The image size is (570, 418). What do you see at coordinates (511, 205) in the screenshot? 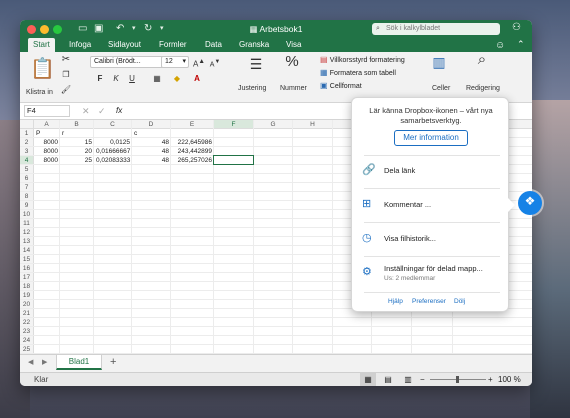
I see `popup-arrow` at bounding box center [511, 205].